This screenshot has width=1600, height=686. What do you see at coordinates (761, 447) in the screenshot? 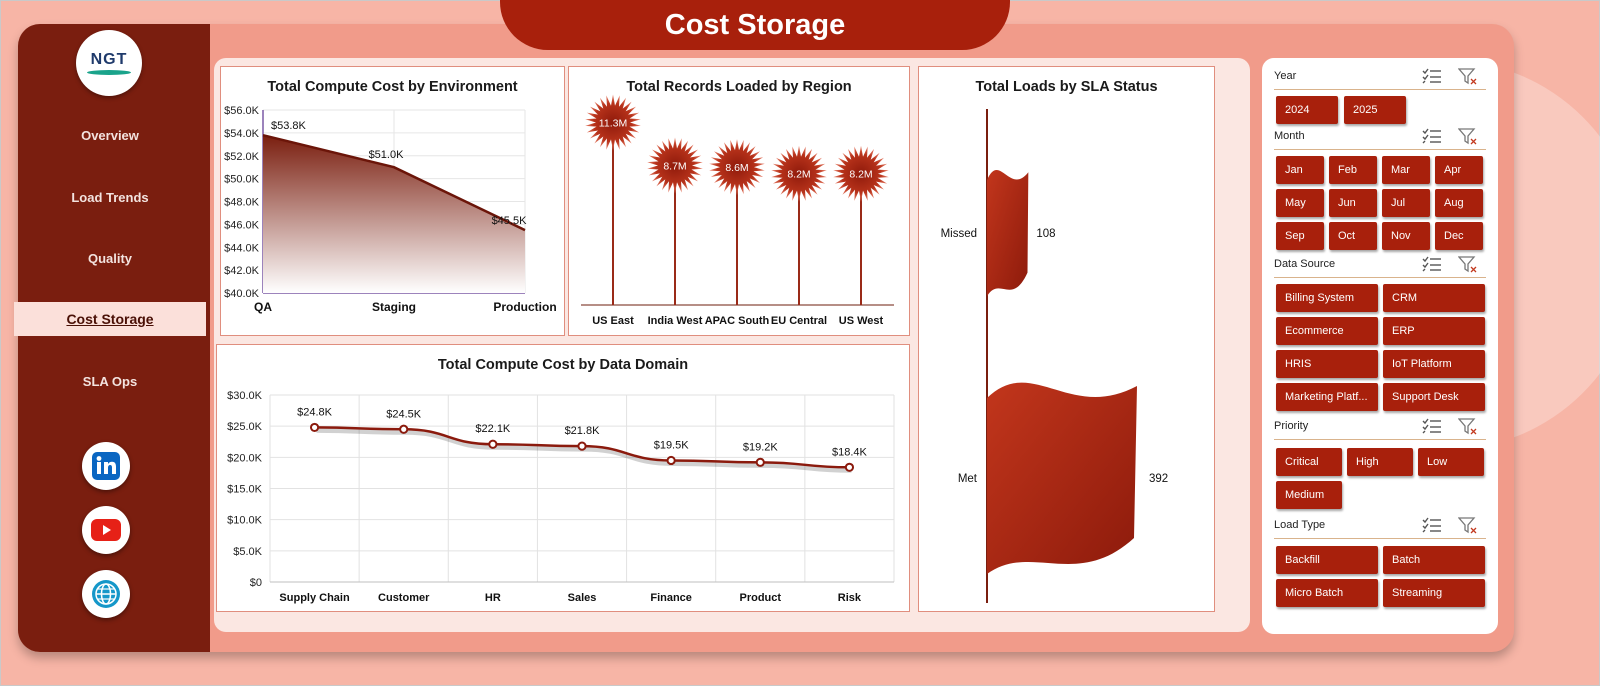
I see `domain-data-label: $19.2K` at bounding box center [761, 447].